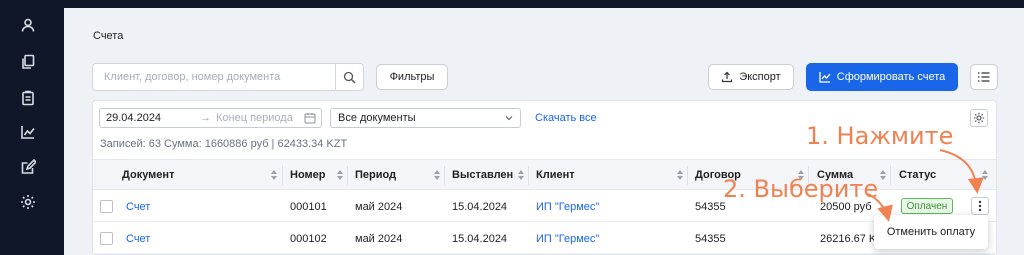 This screenshot has height=255, width=1024. I want to click on context-menu: Отменить оплату, so click(931, 232).